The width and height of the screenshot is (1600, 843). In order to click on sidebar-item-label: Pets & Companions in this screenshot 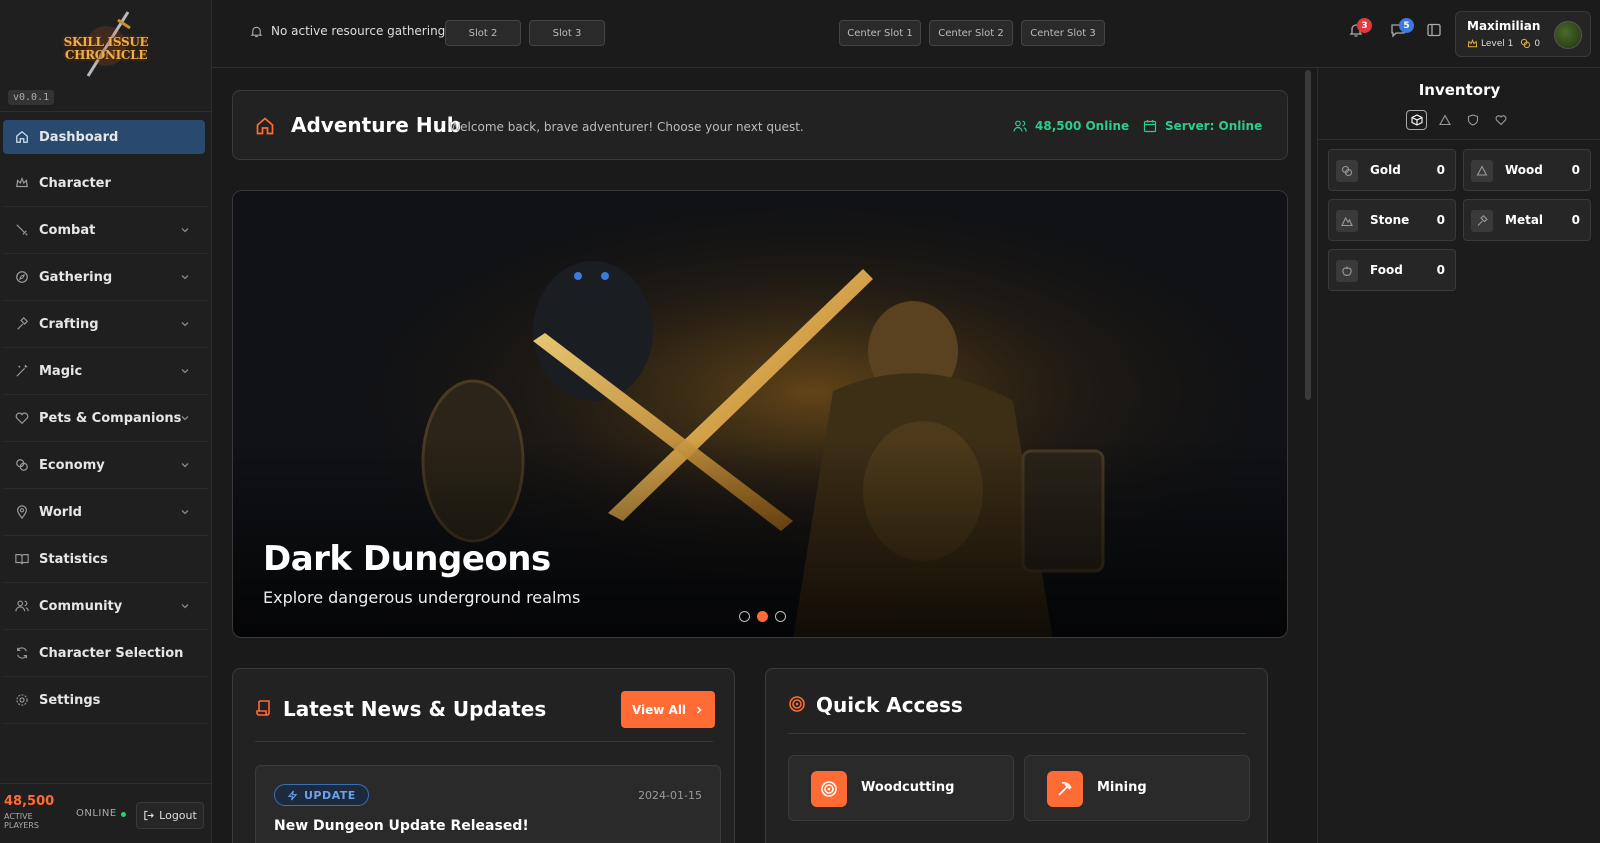, I will do `click(110, 418)`.